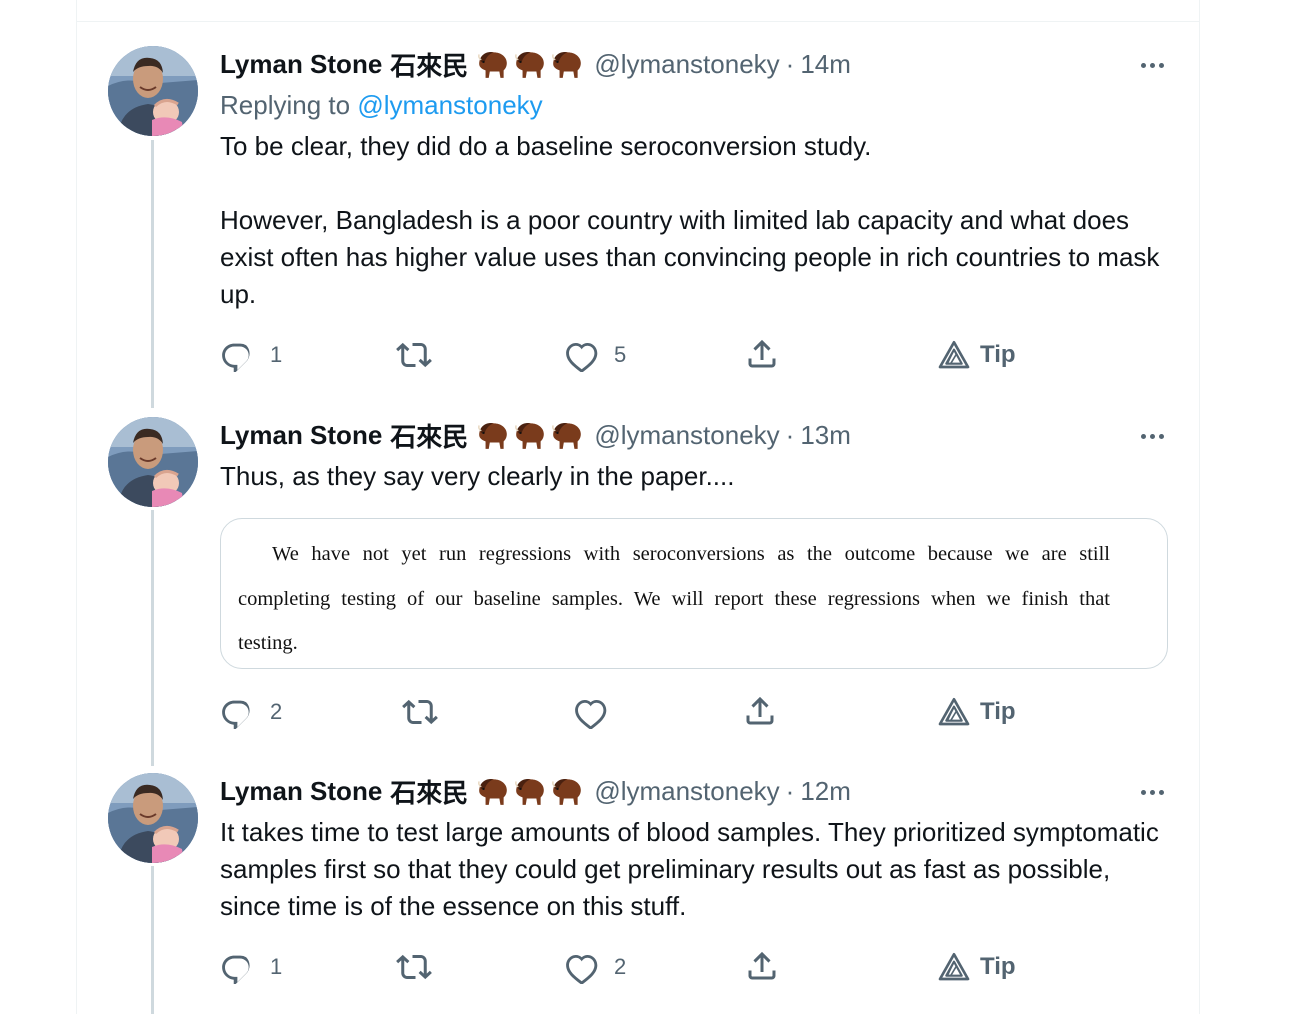  What do you see at coordinates (620, 966) in the screenshot?
I see `like-count: 2` at bounding box center [620, 966].